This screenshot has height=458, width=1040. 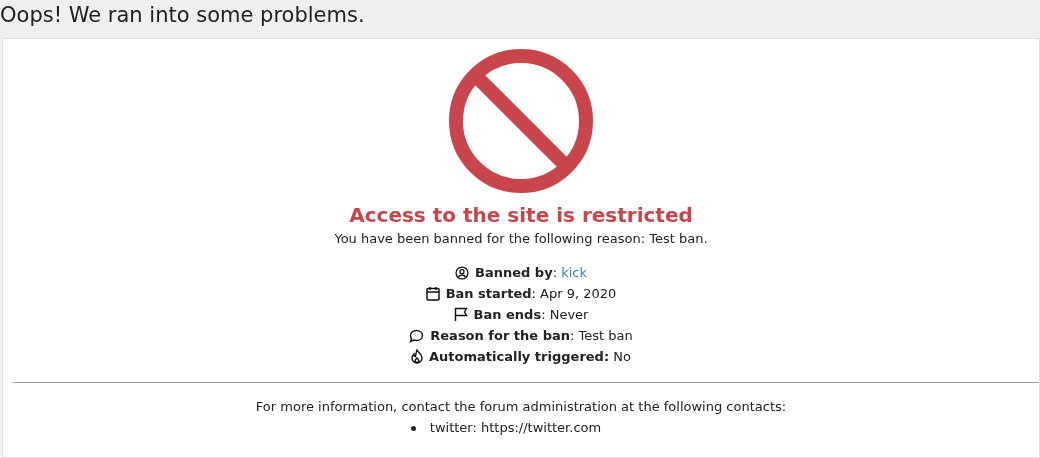 What do you see at coordinates (413, 428) in the screenshot?
I see `bullet-icon` at bounding box center [413, 428].